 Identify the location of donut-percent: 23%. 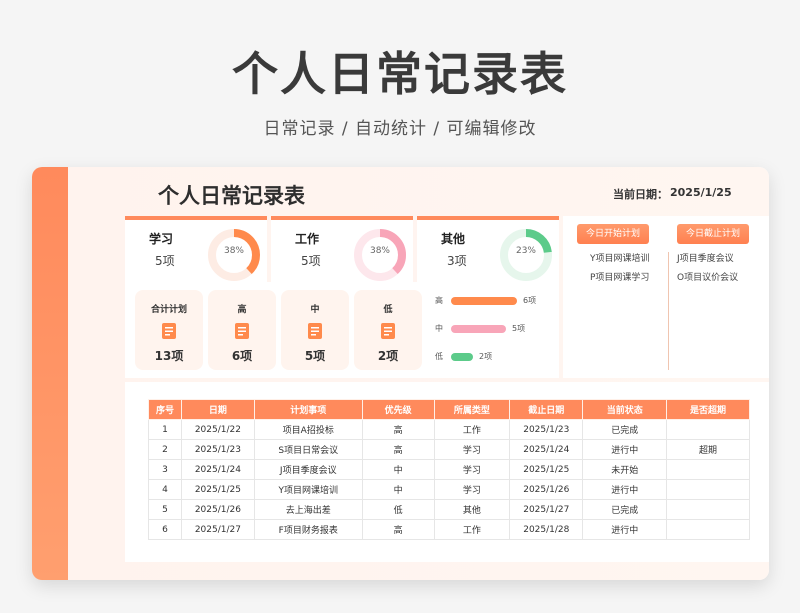
(525, 251).